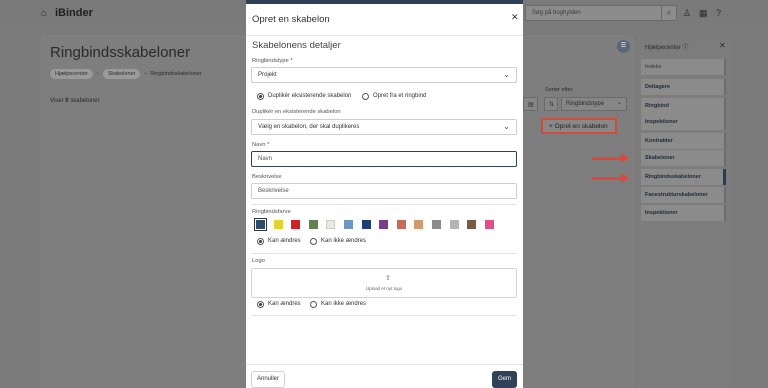 The image size is (768, 388). What do you see at coordinates (291, 19) in the screenshot?
I see `modal-title: Opret en skabelon` at bounding box center [291, 19].